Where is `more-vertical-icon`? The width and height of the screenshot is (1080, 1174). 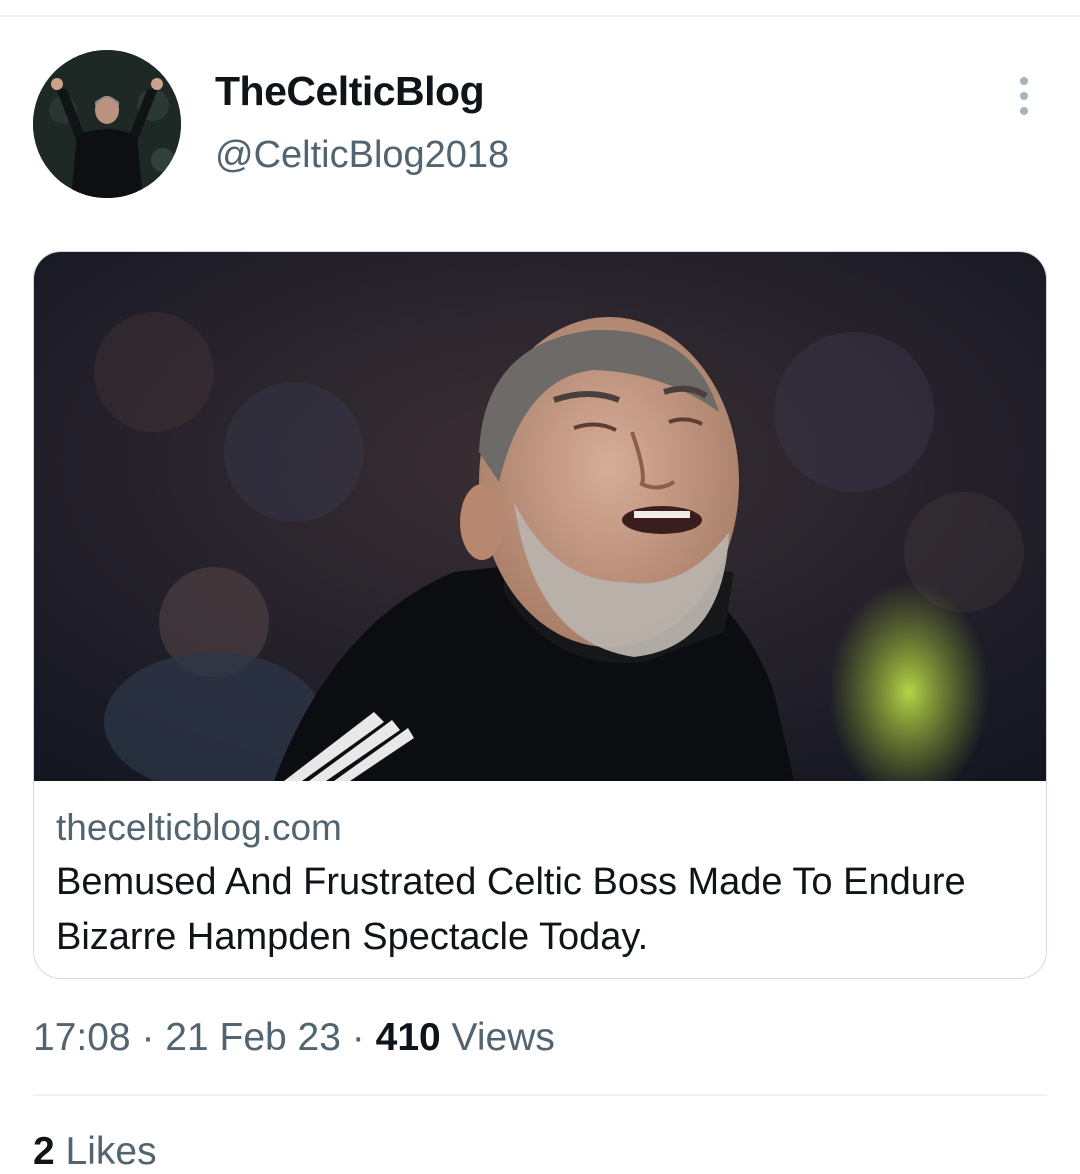 more-vertical-icon is located at coordinates (1024, 81).